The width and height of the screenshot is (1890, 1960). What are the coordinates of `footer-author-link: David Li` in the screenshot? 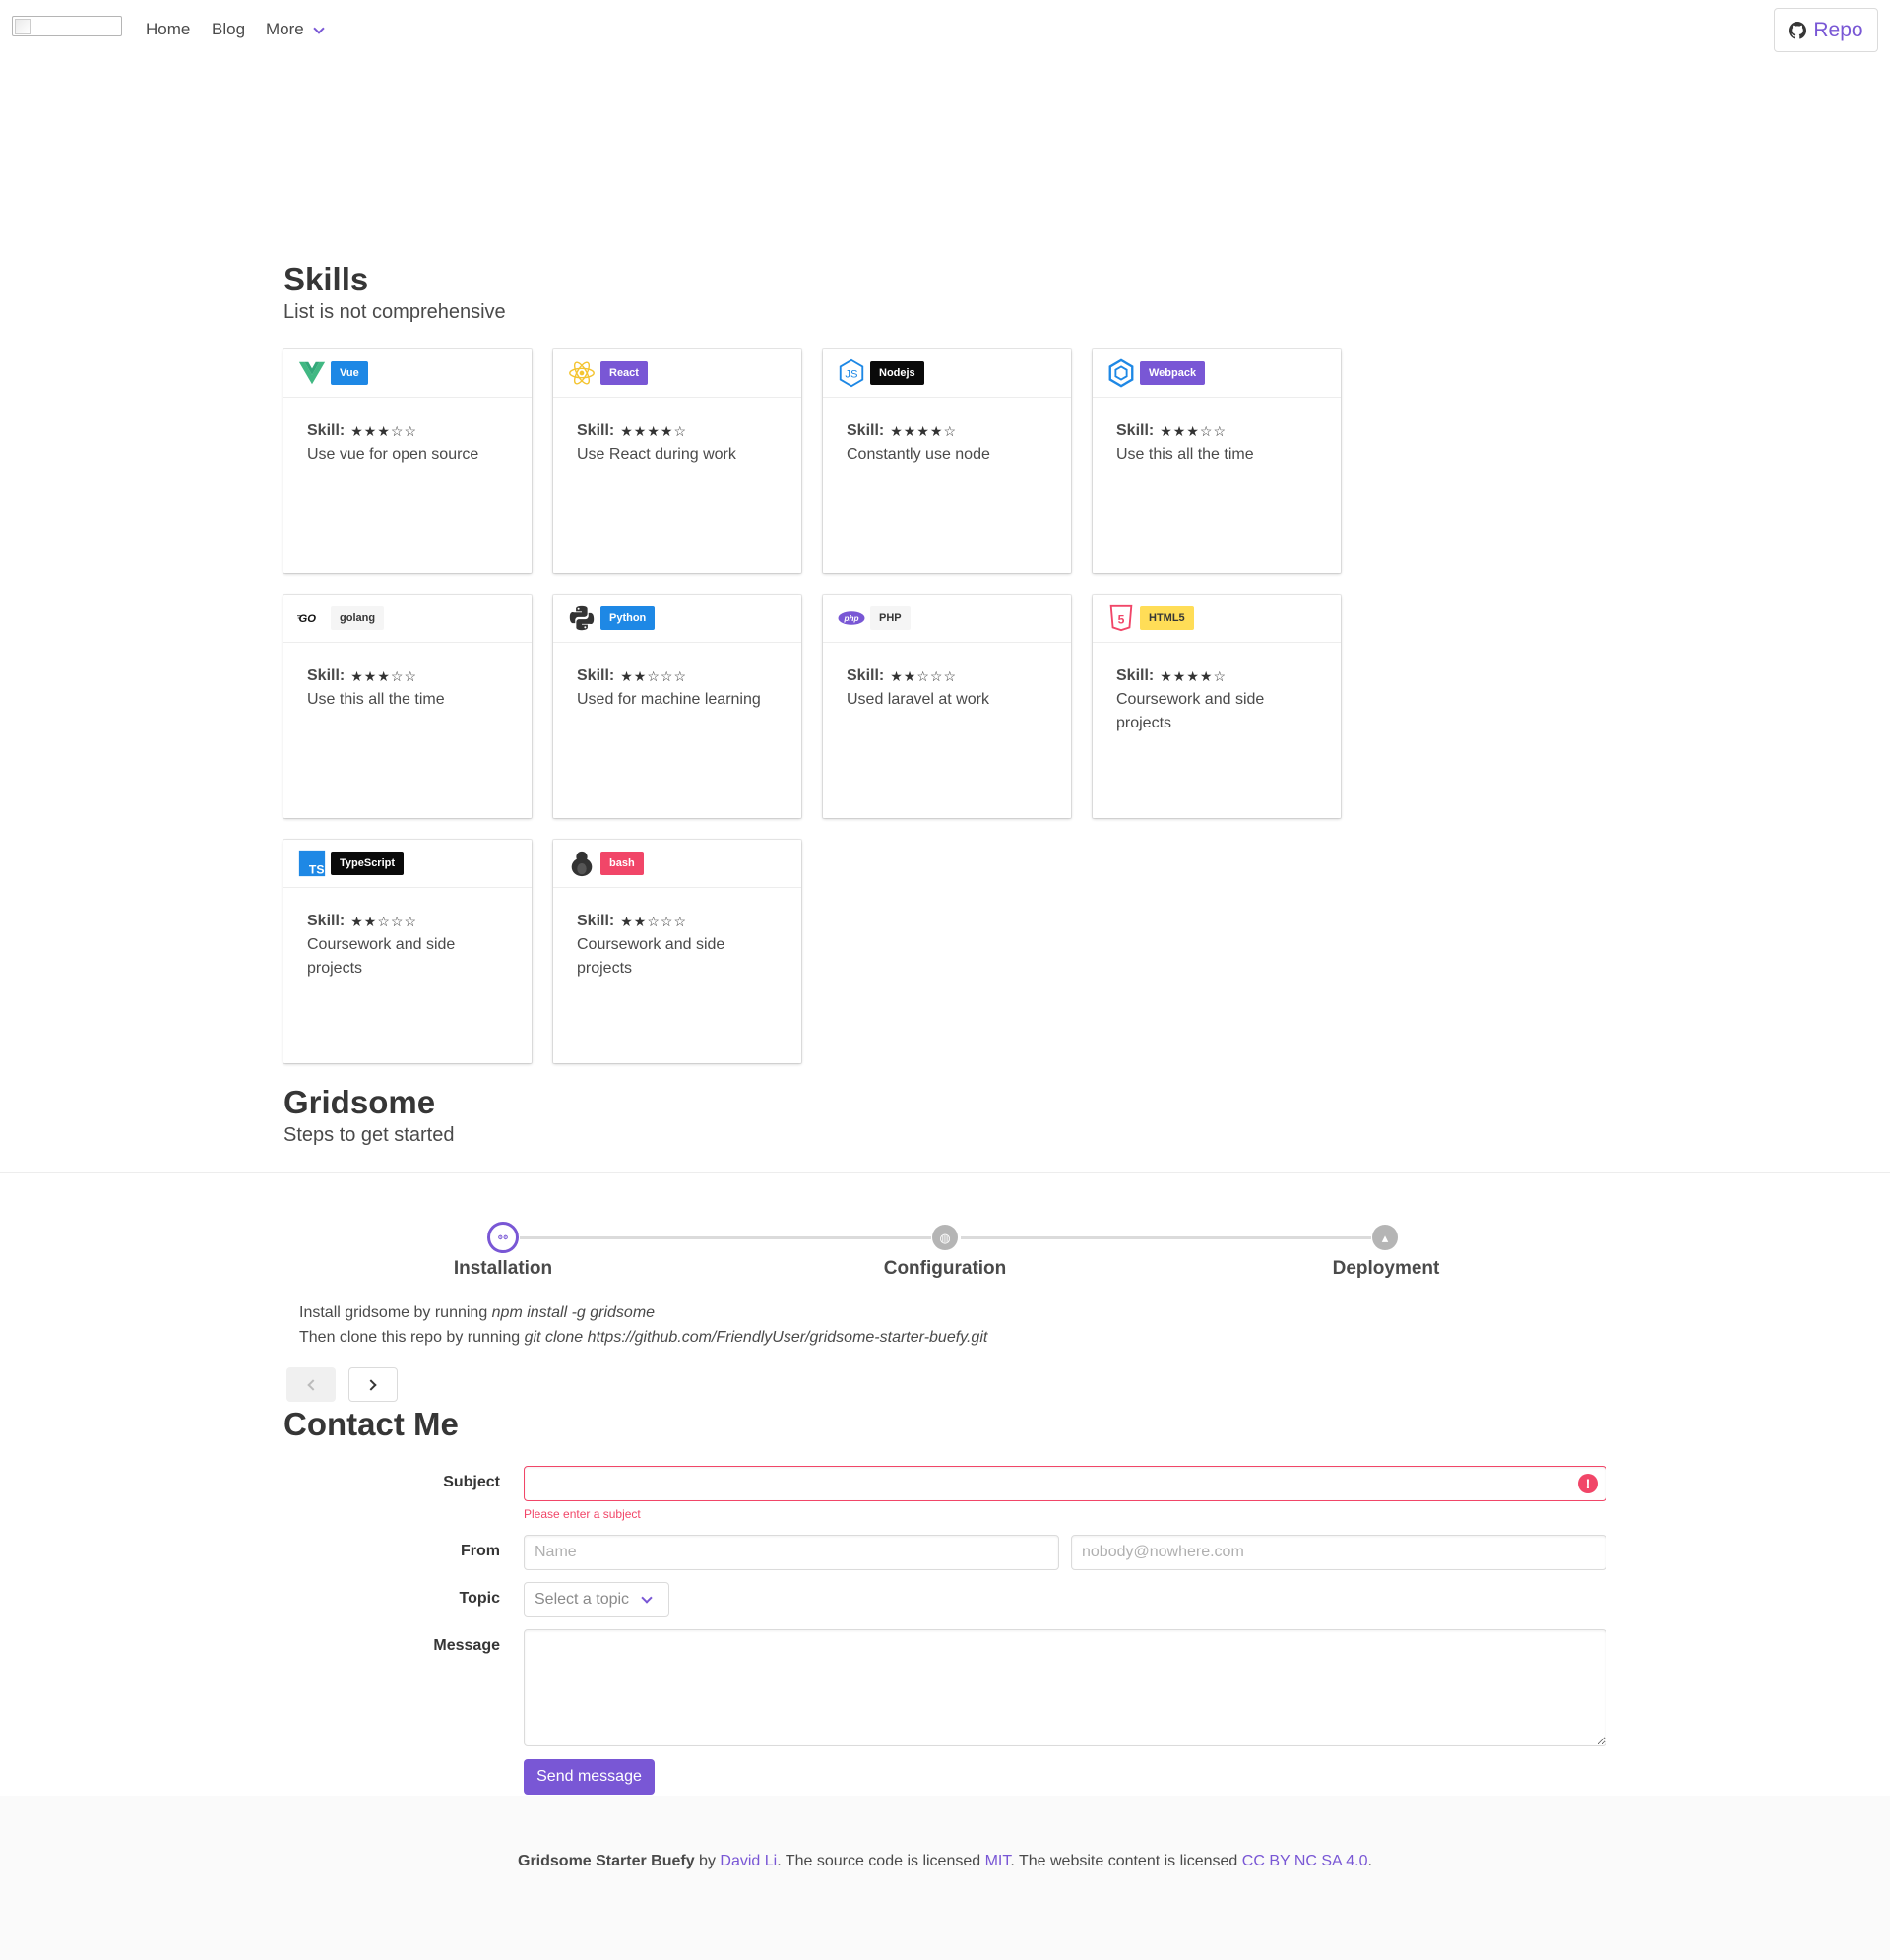 It's located at (748, 1861).